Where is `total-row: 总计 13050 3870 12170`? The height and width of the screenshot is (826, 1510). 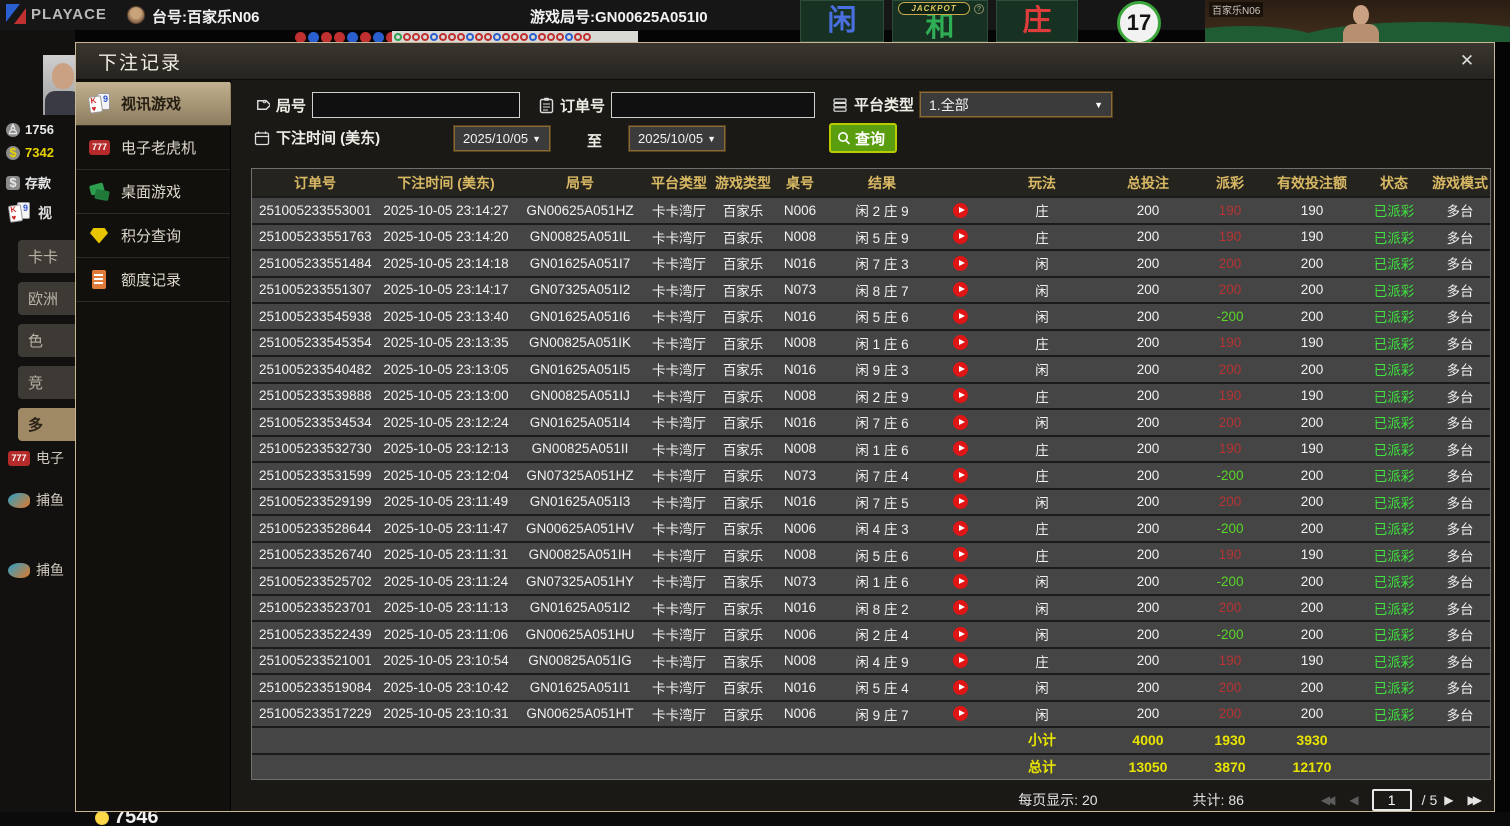 total-row: 总计 13050 3870 12170 is located at coordinates (871, 765).